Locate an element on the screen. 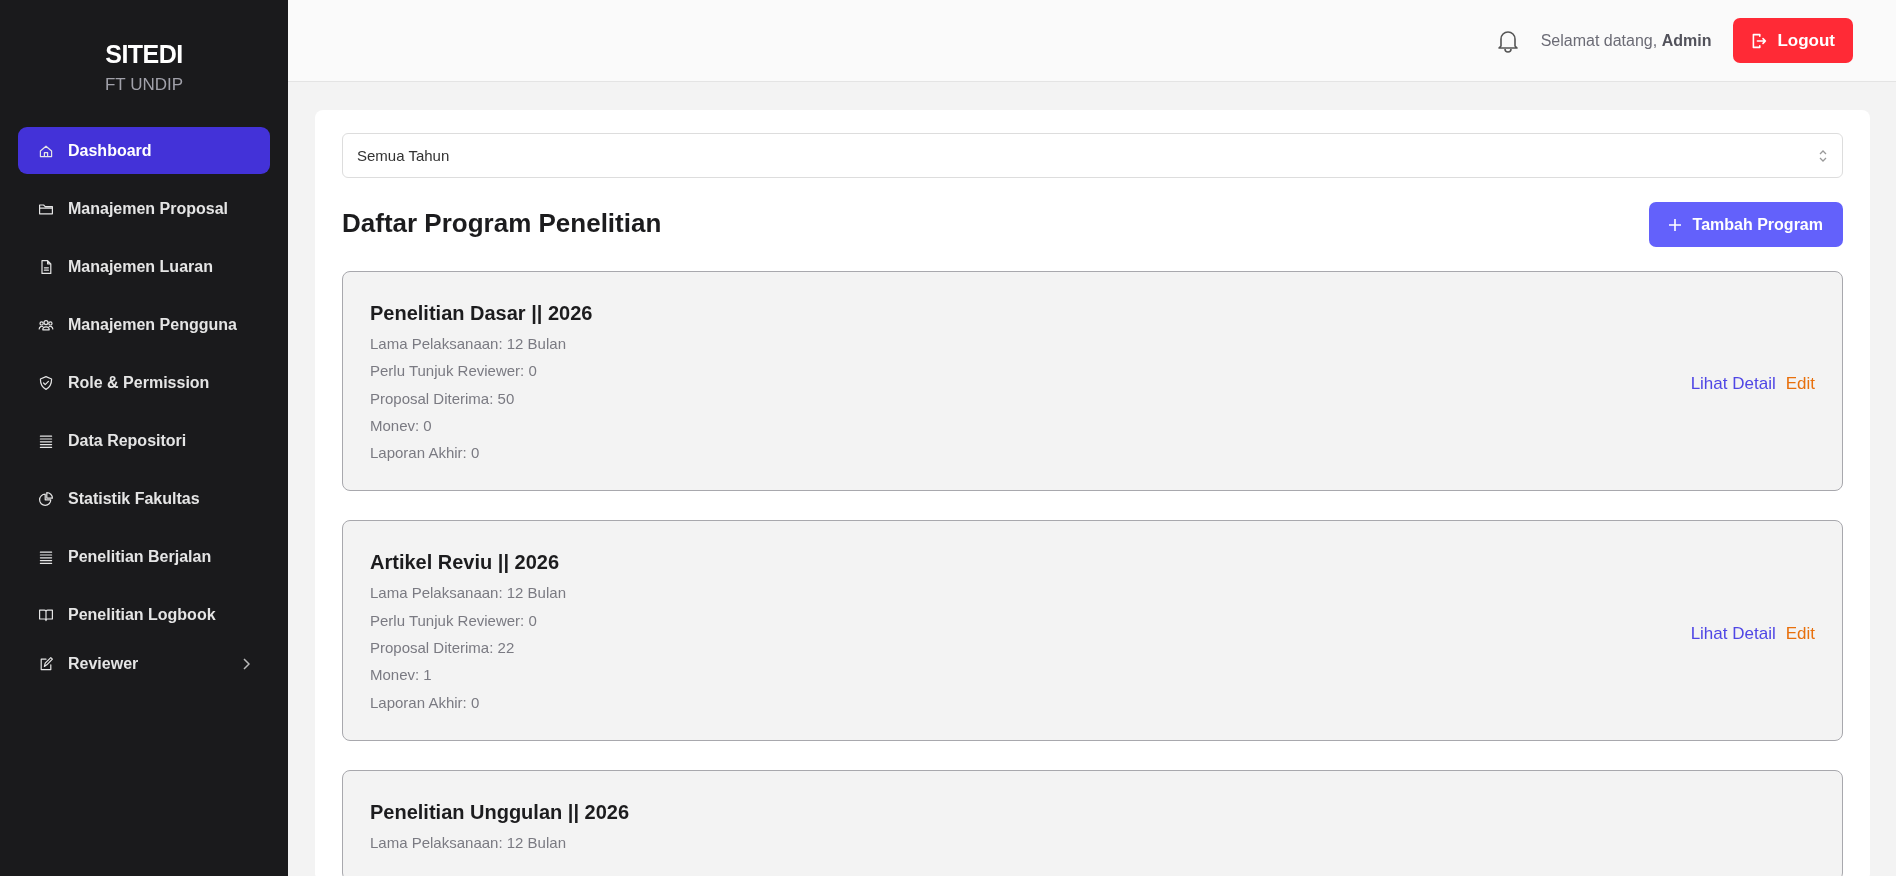 Image resolution: width=1896 pixels, height=876 pixels. program-title: Penelitian Dasar || 2026 is located at coordinates (481, 313).